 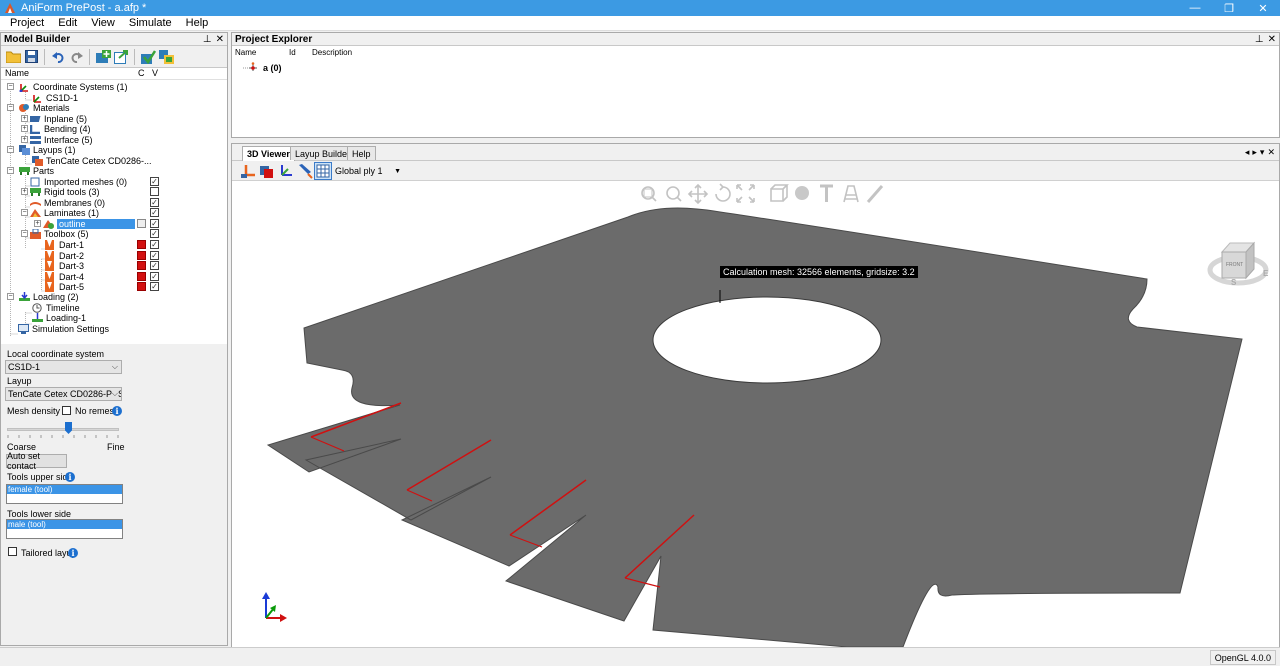 What do you see at coordinates (1229, 8) in the screenshot?
I see `maximize-button: ❐` at bounding box center [1229, 8].